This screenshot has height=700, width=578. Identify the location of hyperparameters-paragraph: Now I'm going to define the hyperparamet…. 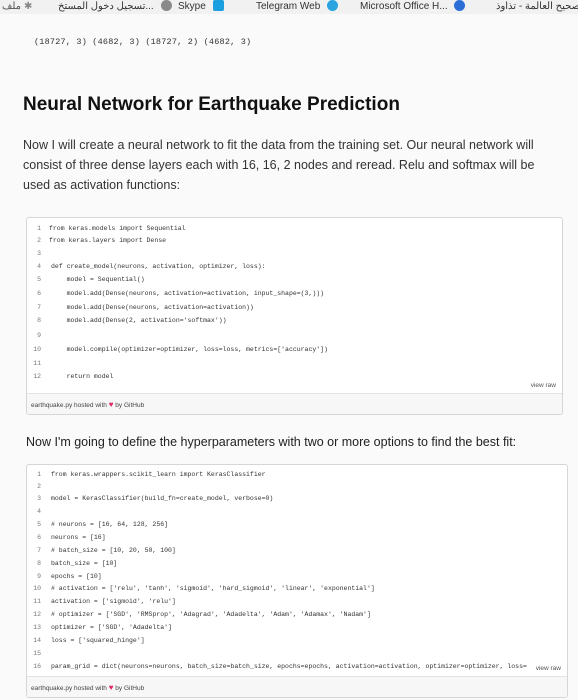
(271, 442).